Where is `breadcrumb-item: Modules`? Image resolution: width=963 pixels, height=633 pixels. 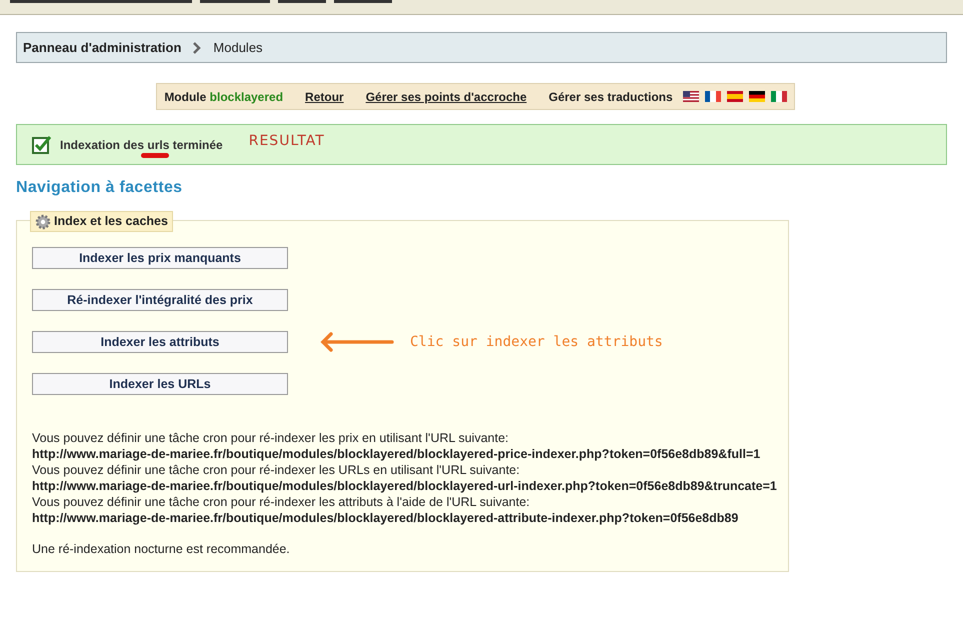 breadcrumb-item: Modules is located at coordinates (238, 47).